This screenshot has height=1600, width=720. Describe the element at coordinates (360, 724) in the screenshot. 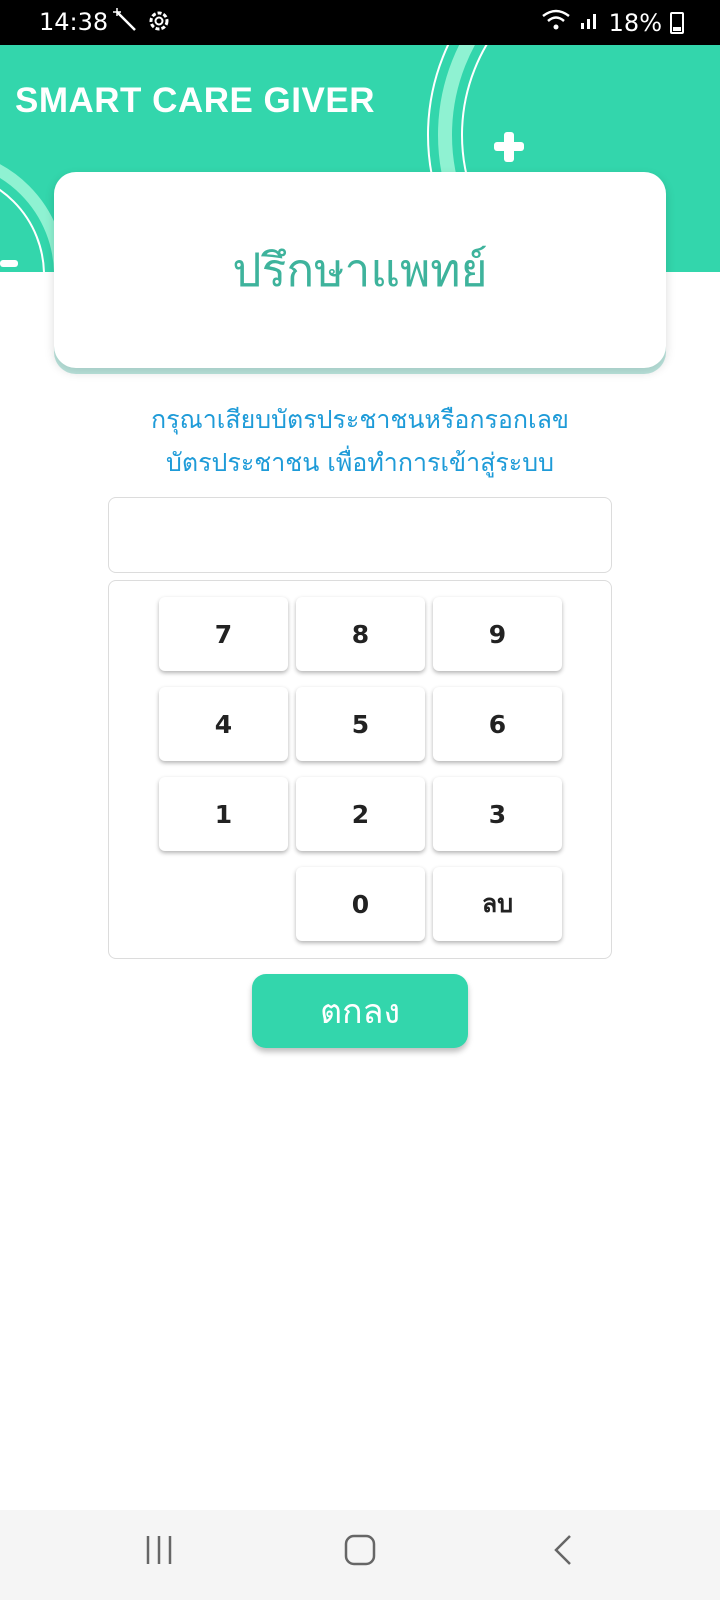

I see `key-5: 5` at that location.